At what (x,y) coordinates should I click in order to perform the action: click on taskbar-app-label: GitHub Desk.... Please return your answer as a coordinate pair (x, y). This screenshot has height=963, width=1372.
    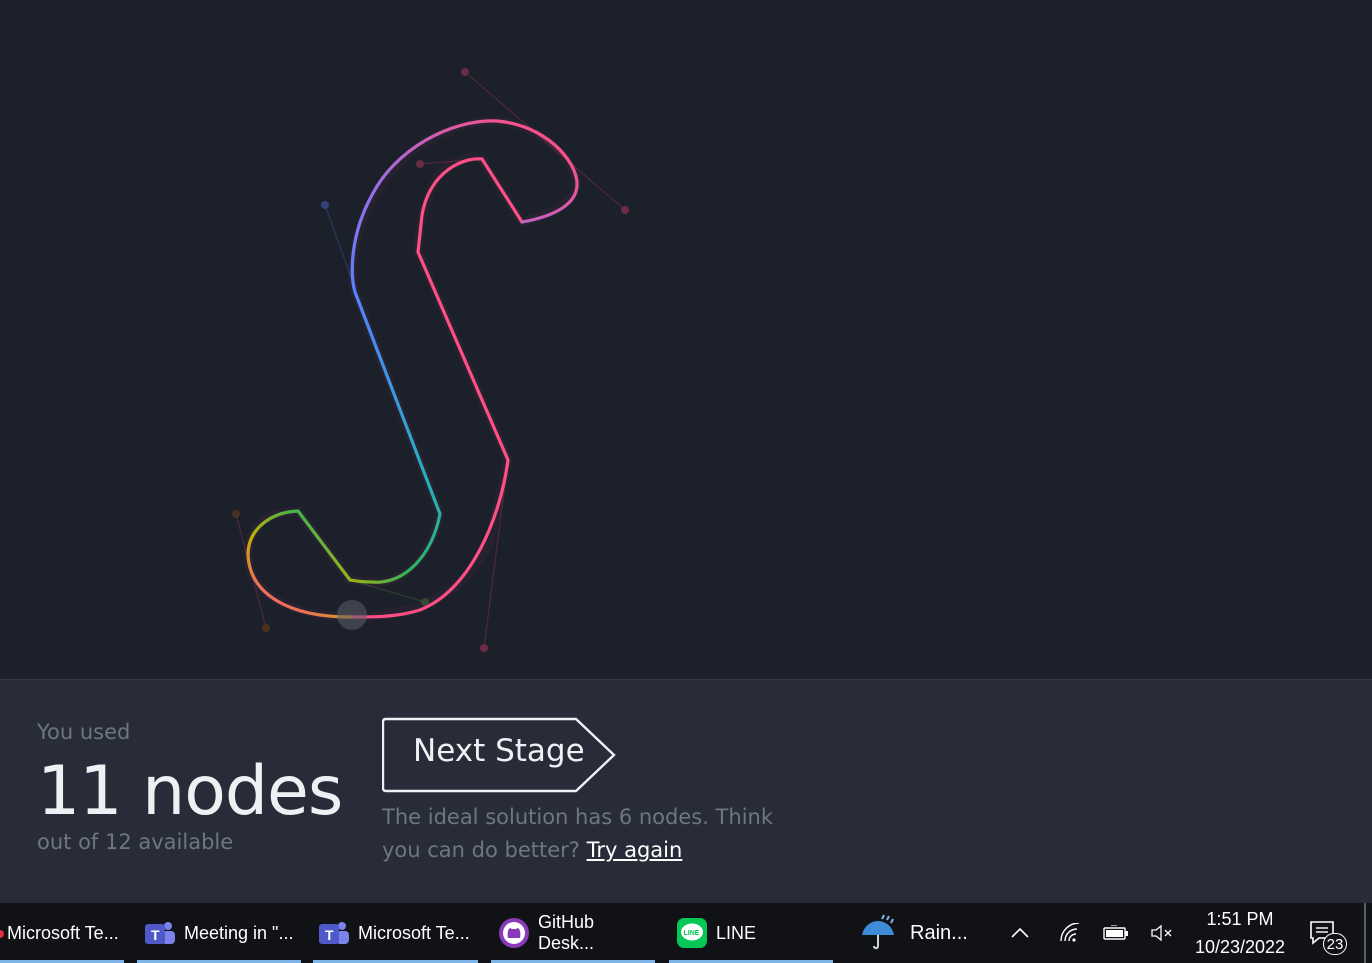
    Looking at the image, I should click on (566, 932).